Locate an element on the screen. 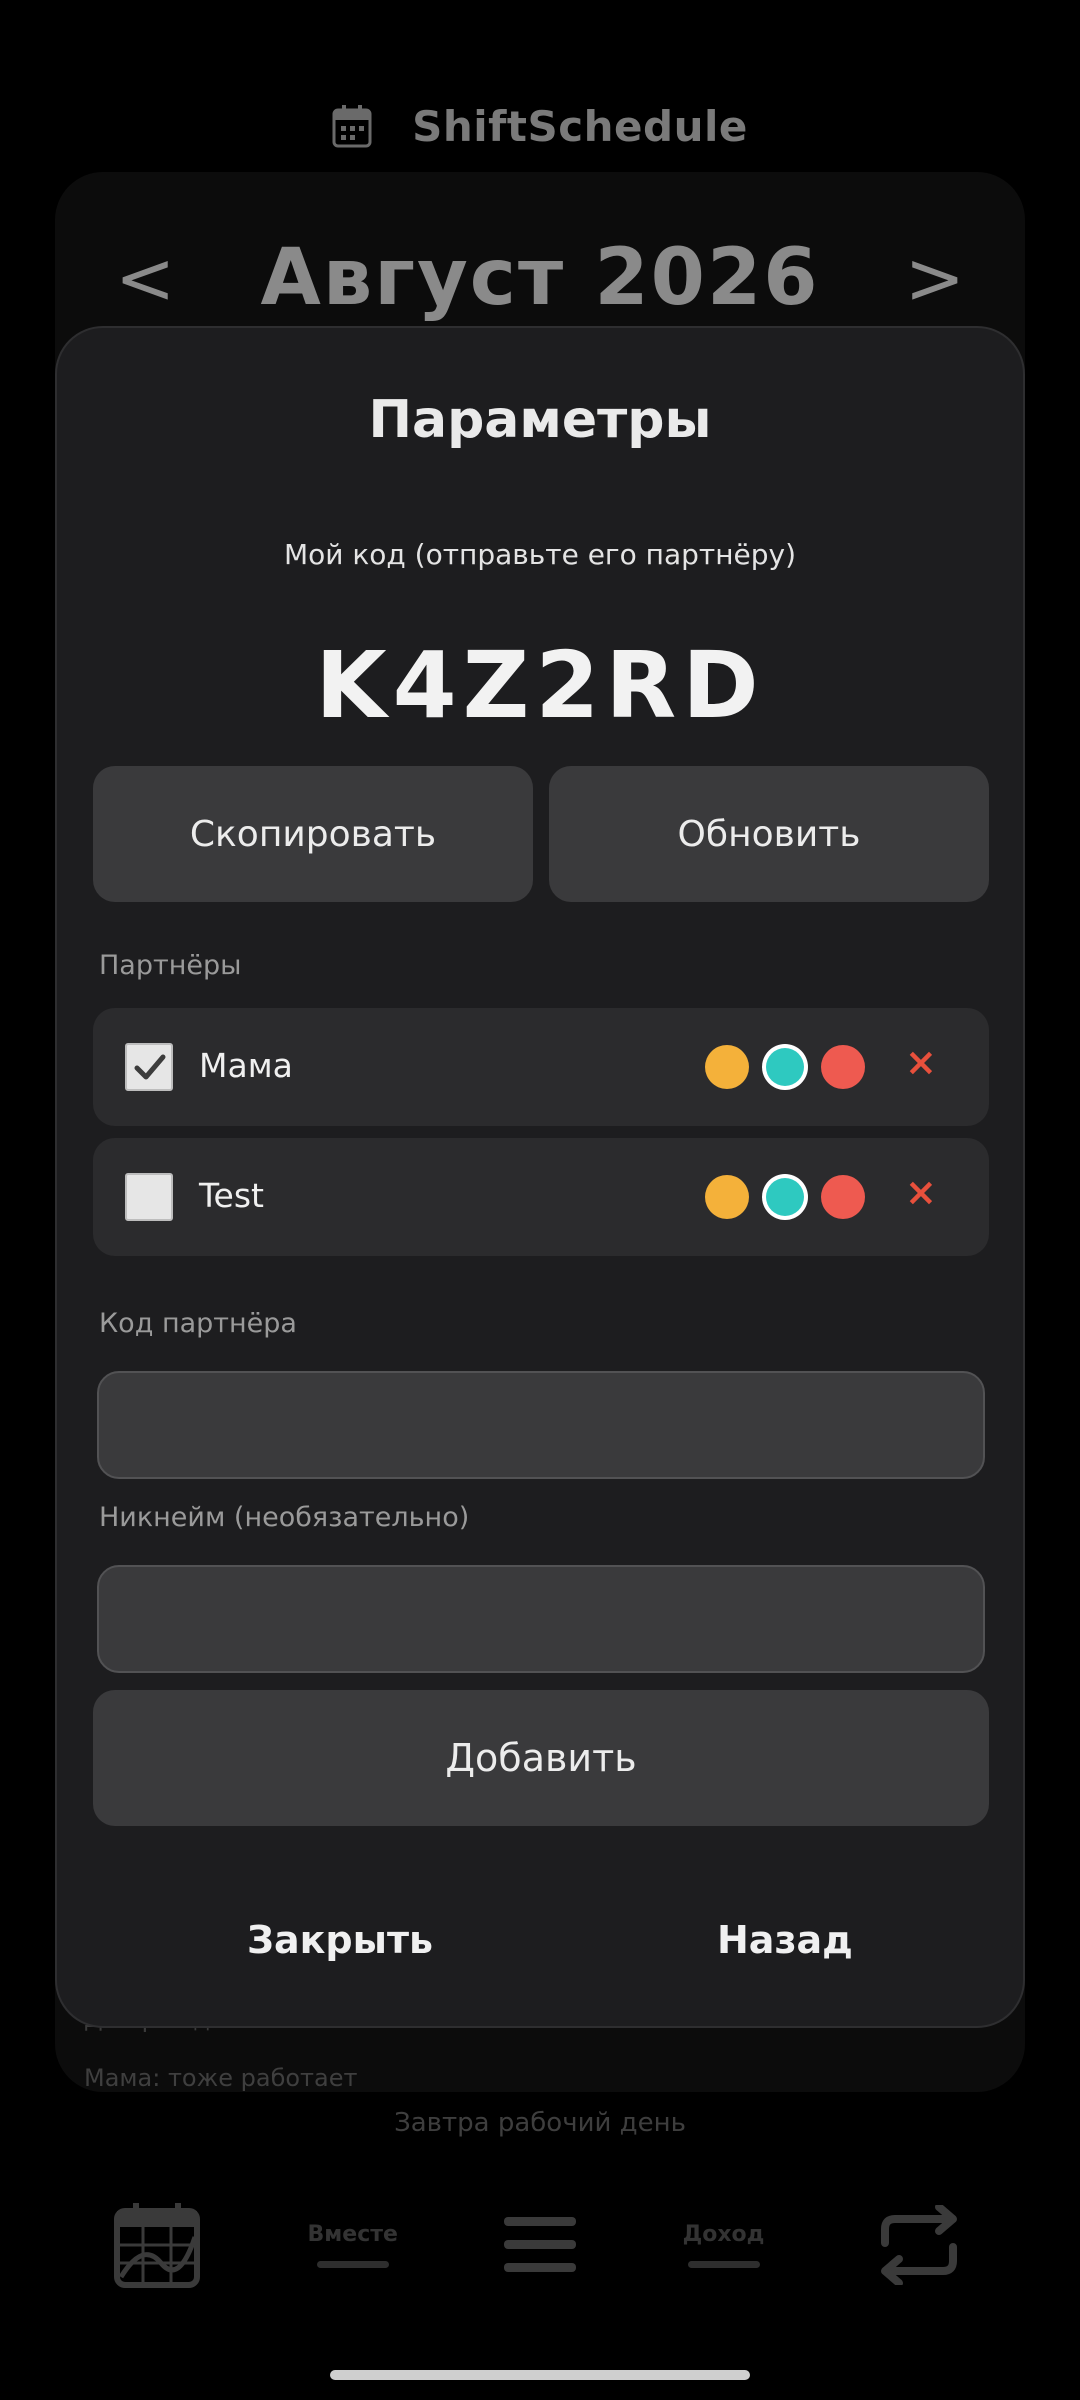 The width and height of the screenshot is (1080, 2400). menu-icon is located at coordinates (540, 2245).